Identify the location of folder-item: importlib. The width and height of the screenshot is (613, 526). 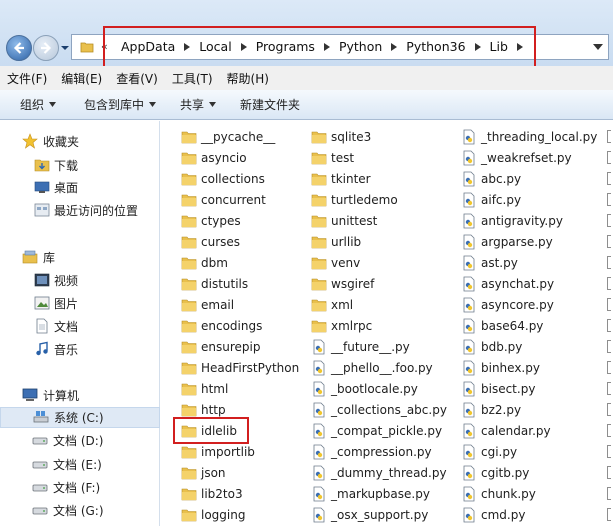
(218, 452).